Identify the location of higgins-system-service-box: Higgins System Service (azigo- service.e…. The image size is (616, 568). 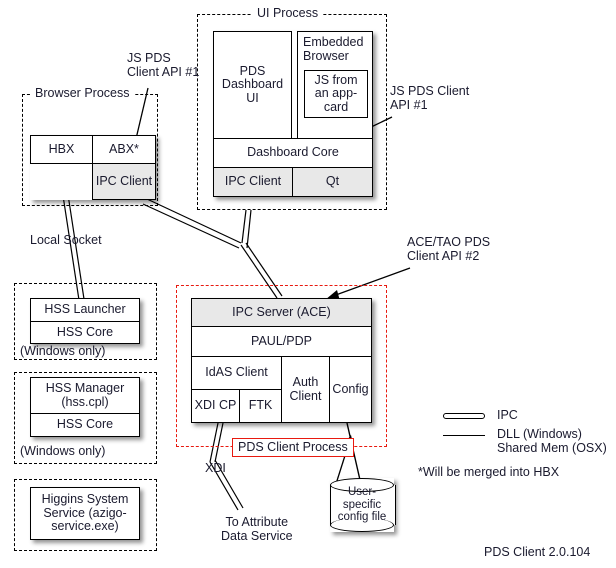
(85, 513).